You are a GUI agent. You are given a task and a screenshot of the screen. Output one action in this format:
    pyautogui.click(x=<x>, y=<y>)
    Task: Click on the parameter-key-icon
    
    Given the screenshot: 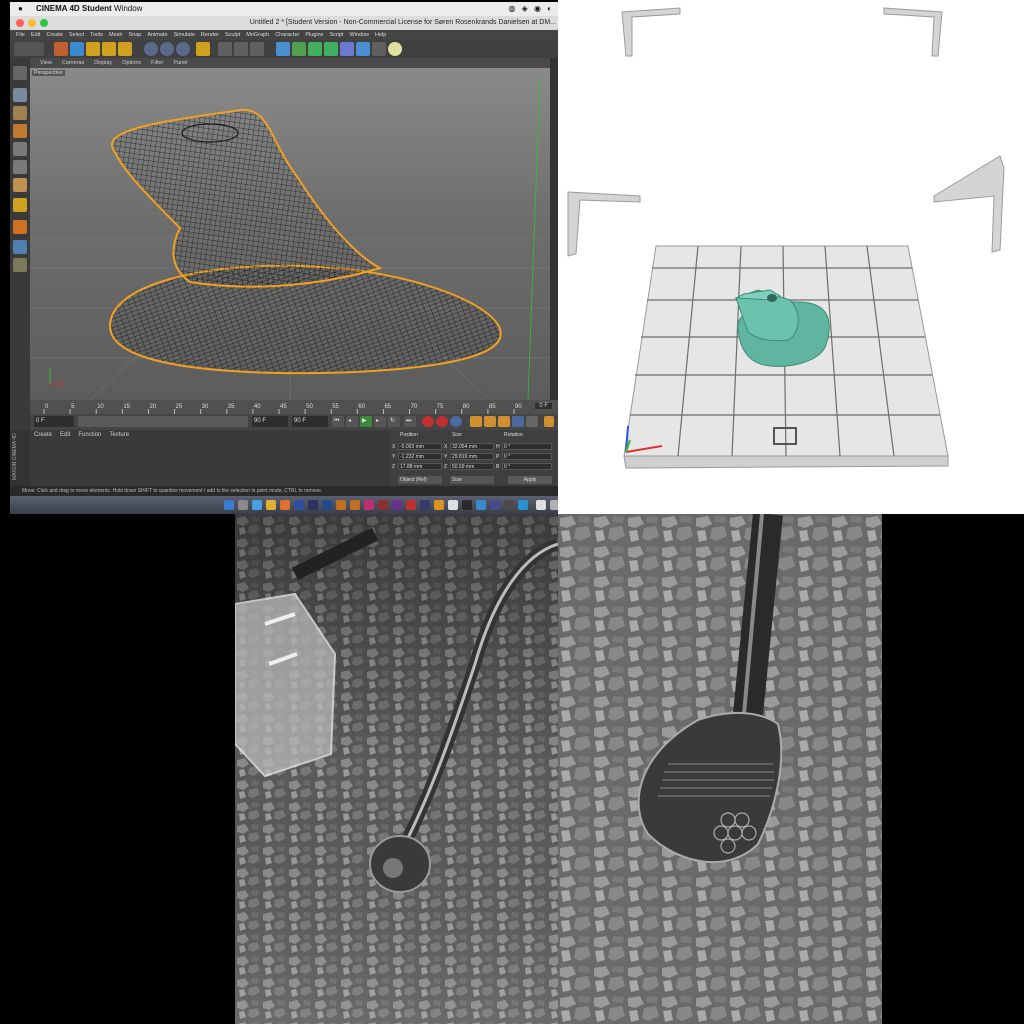 What is the action you would take?
    pyautogui.click(x=518, y=421)
    